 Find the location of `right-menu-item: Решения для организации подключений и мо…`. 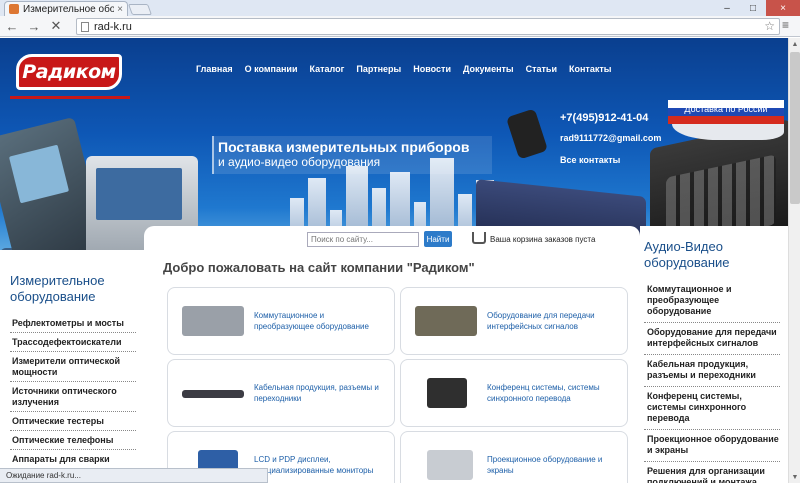

right-menu-item: Решения для организации подключений и мо… is located at coordinates (712, 472).